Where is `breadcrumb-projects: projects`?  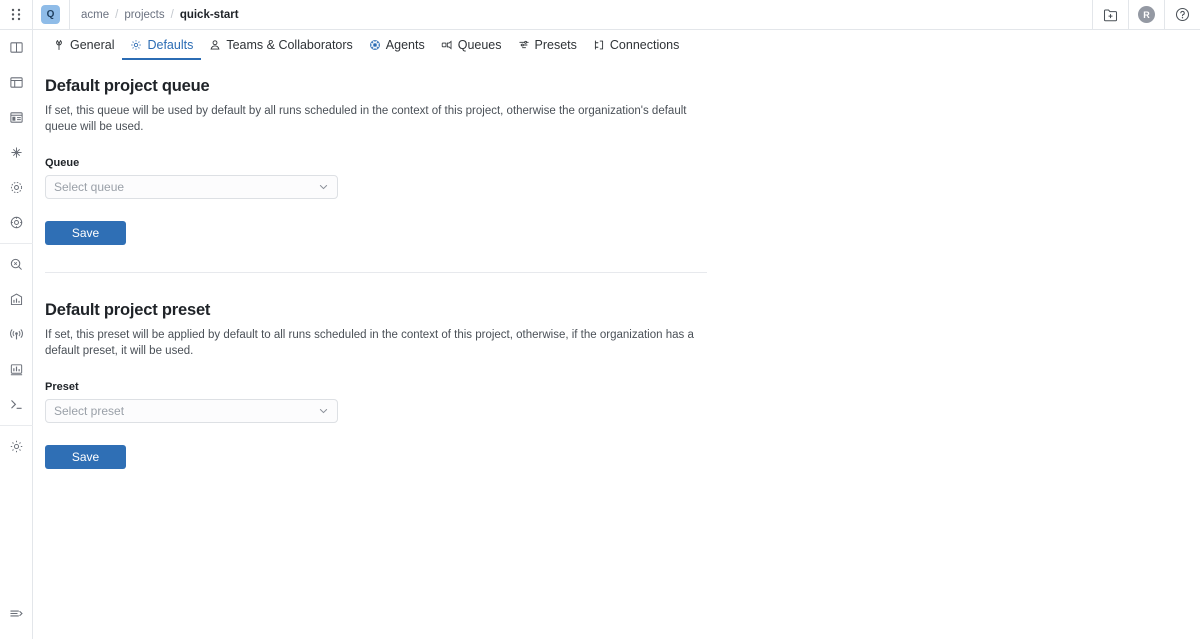
breadcrumb-projects: projects is located at coordinates (144, 15).